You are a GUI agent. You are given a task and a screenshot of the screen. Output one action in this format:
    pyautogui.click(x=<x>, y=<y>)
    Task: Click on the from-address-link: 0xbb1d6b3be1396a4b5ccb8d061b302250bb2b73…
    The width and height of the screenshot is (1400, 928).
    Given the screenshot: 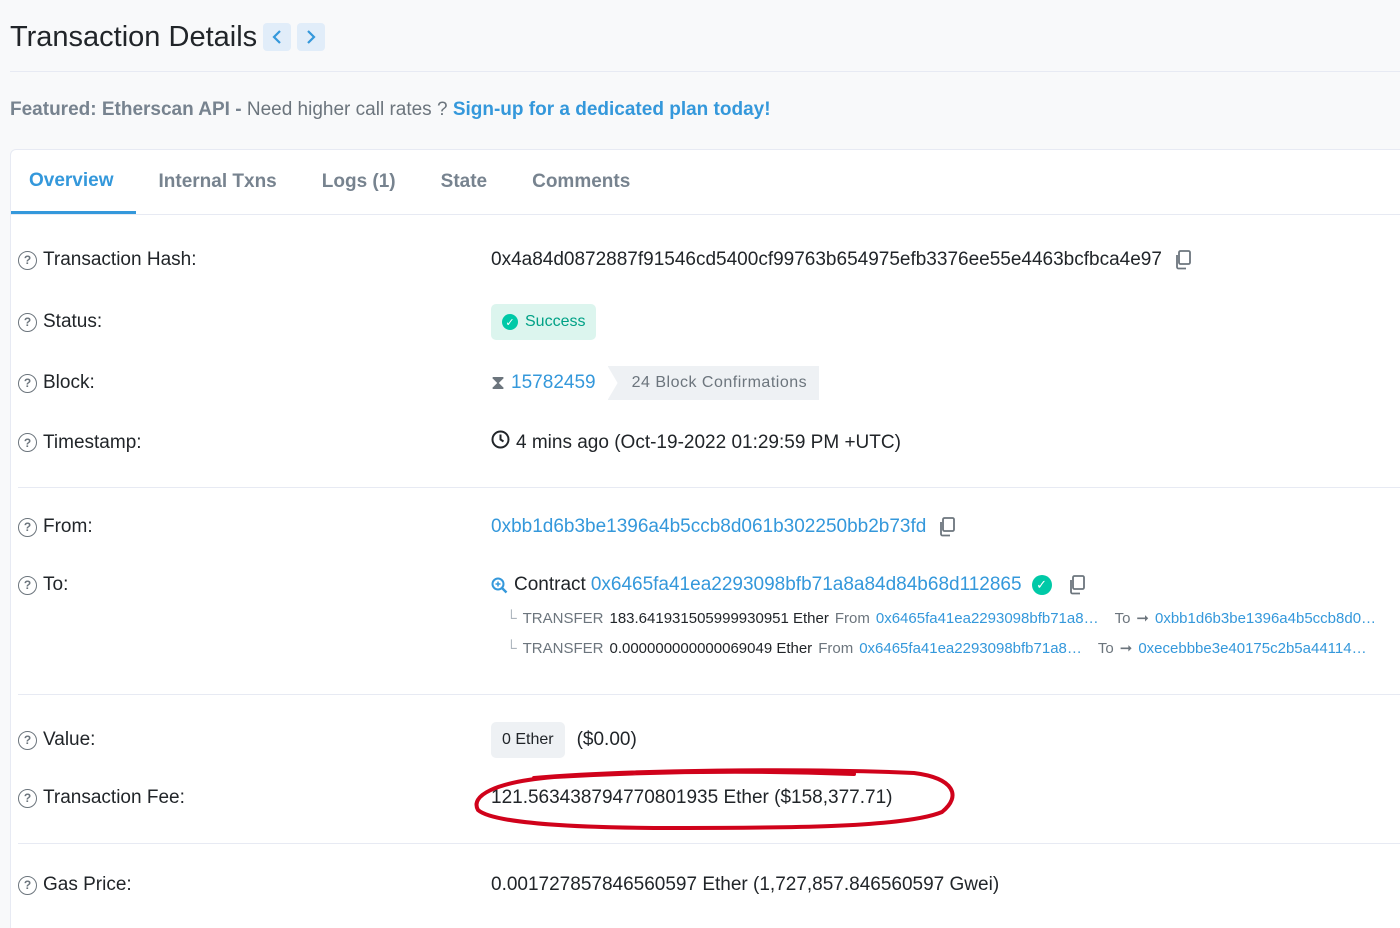 What is the action you would take?
    pyautogui.click(x=708, y=527)
    